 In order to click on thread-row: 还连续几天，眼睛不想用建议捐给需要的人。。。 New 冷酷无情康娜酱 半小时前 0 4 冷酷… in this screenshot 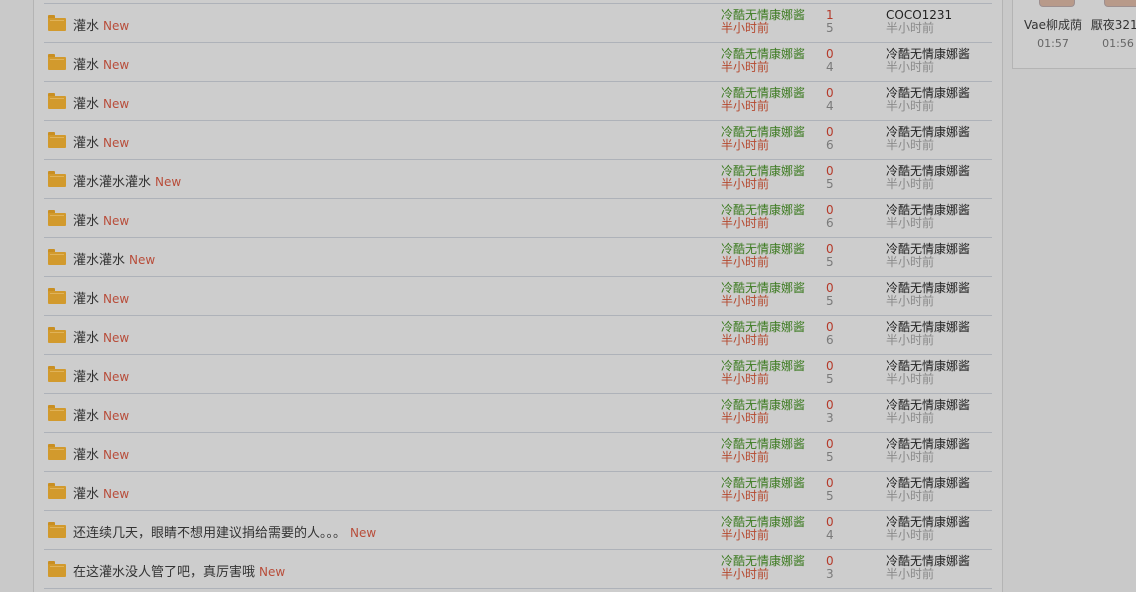, I will do `click(518, 530)`.